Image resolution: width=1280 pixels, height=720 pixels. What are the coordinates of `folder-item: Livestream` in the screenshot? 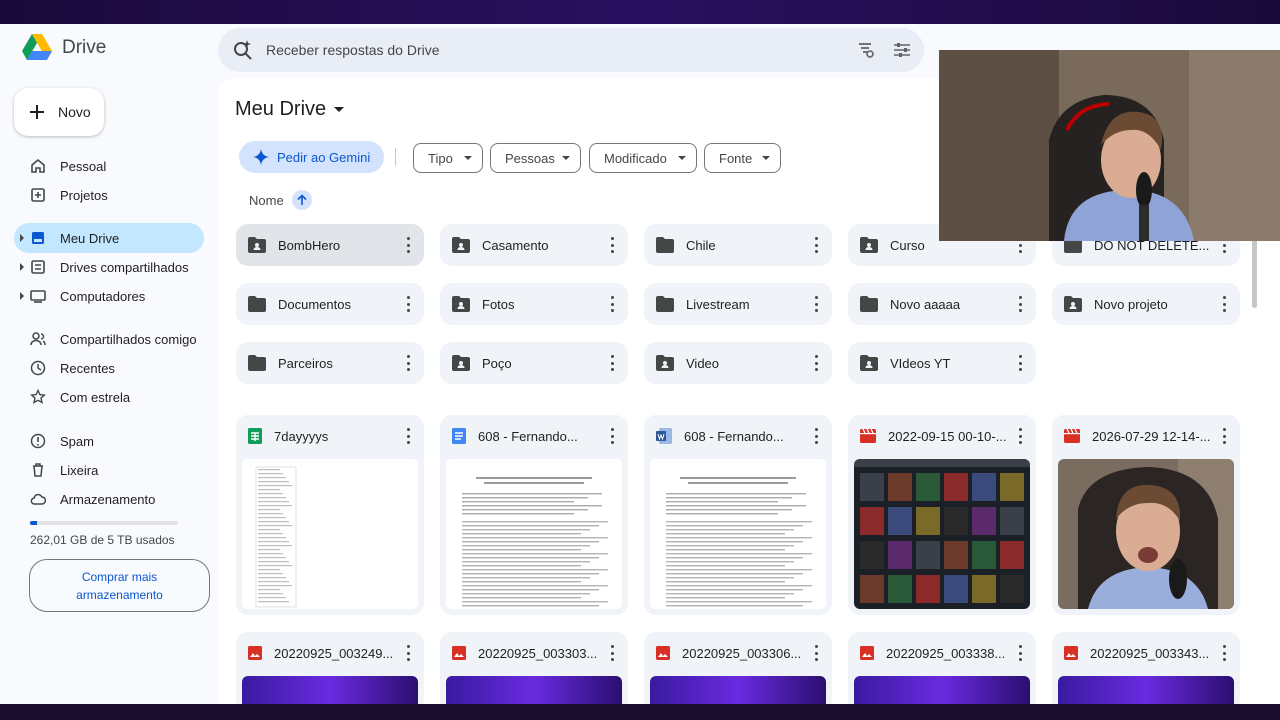 It's located at (738, 304).